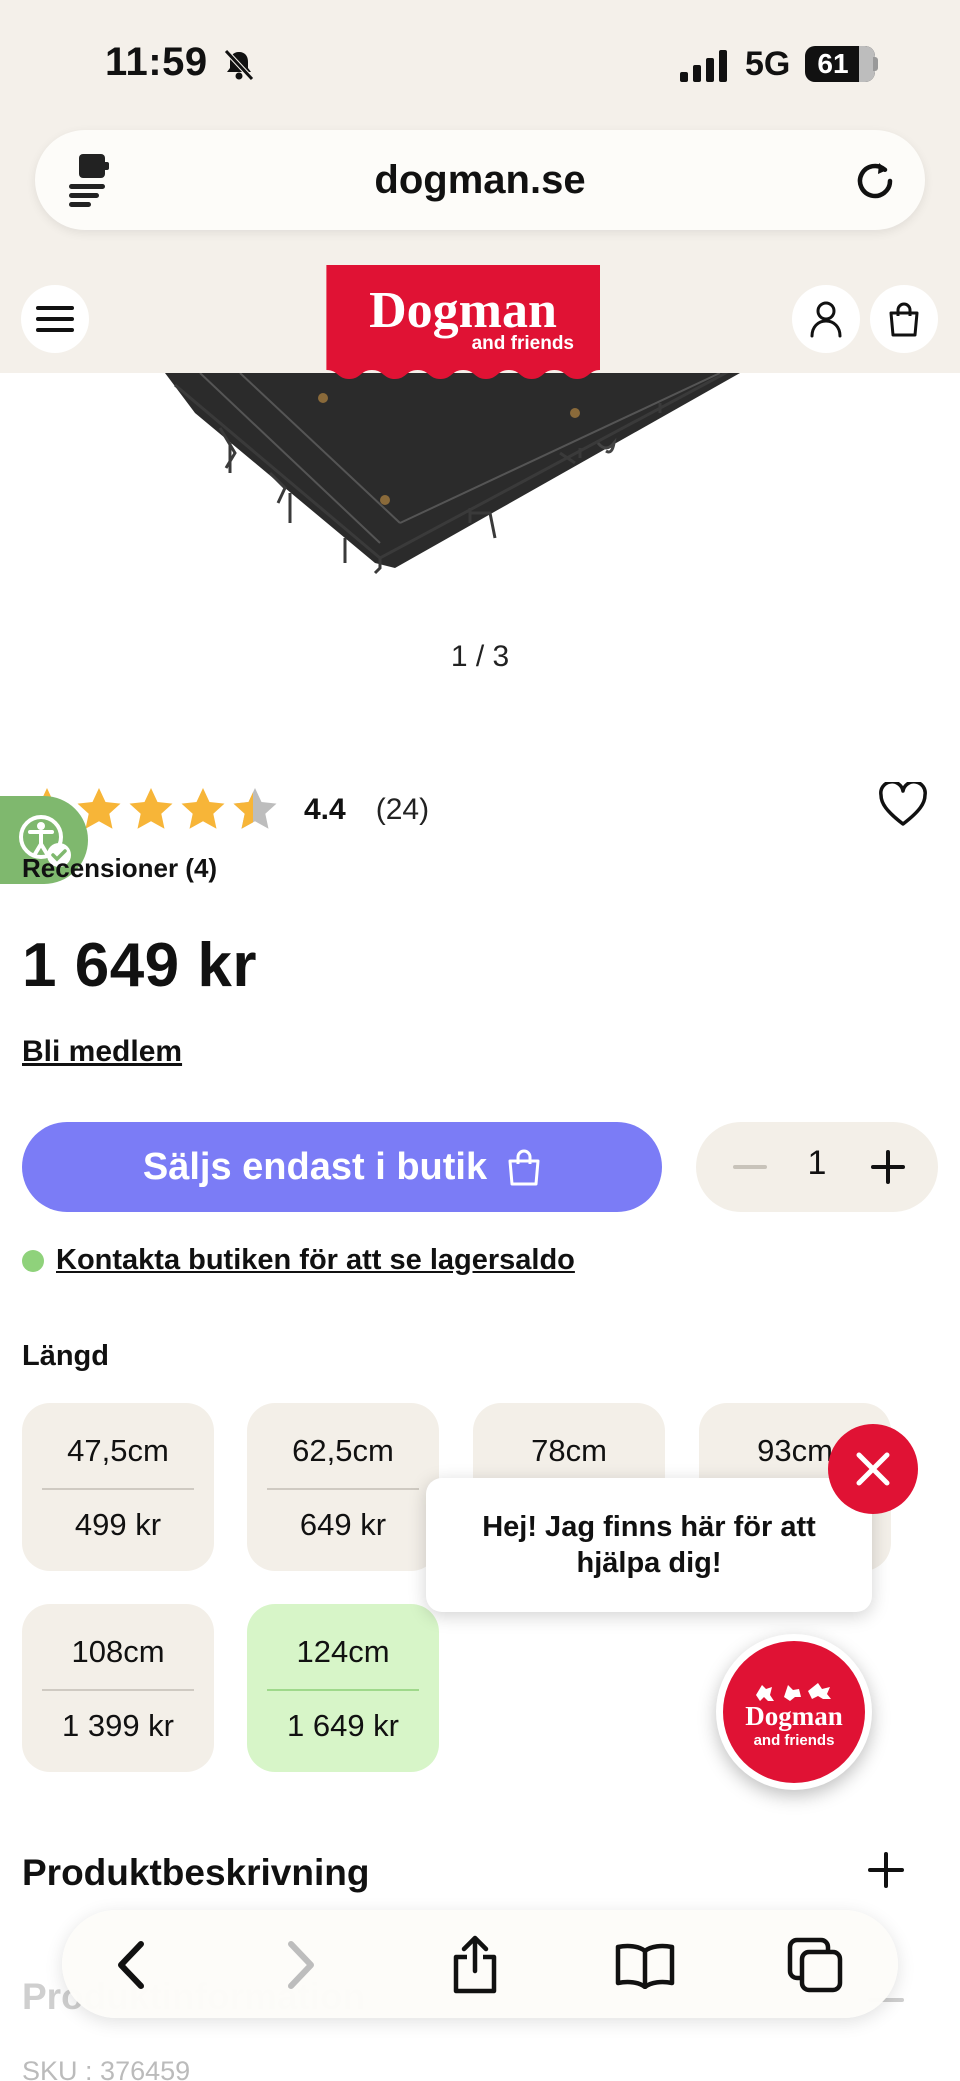  I want to click on tabs-icon, so click(815, 1965).